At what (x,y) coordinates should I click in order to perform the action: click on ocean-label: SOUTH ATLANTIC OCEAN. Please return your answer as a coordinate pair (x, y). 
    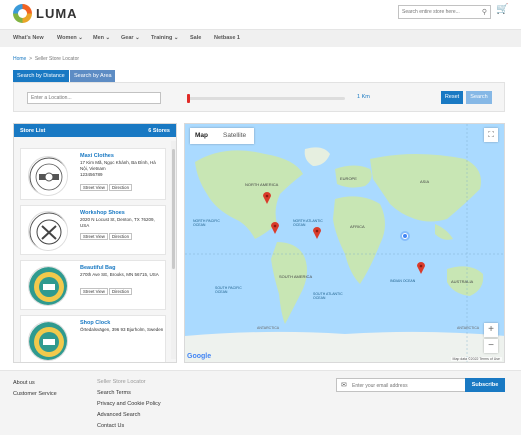
    Looking at the image, I should click on (328, 296).